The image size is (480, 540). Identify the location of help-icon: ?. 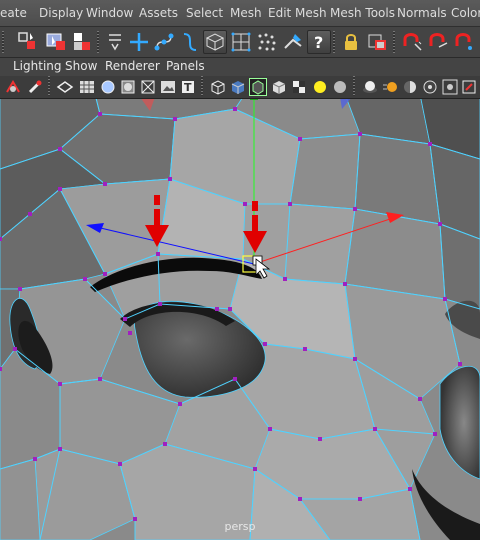
(319, 42).